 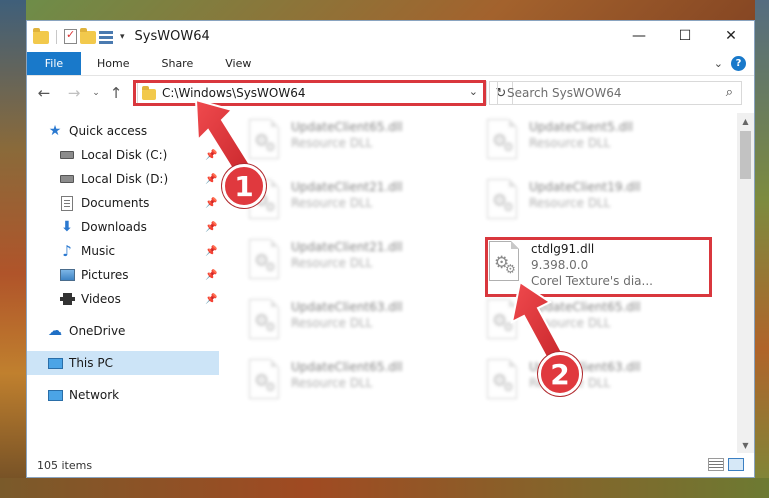 I want to click on sidebar-item-label: Music, so click(x=98, y=251).